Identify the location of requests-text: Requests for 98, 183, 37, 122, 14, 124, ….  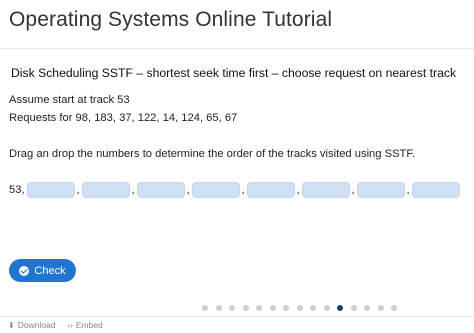
(123, 118).